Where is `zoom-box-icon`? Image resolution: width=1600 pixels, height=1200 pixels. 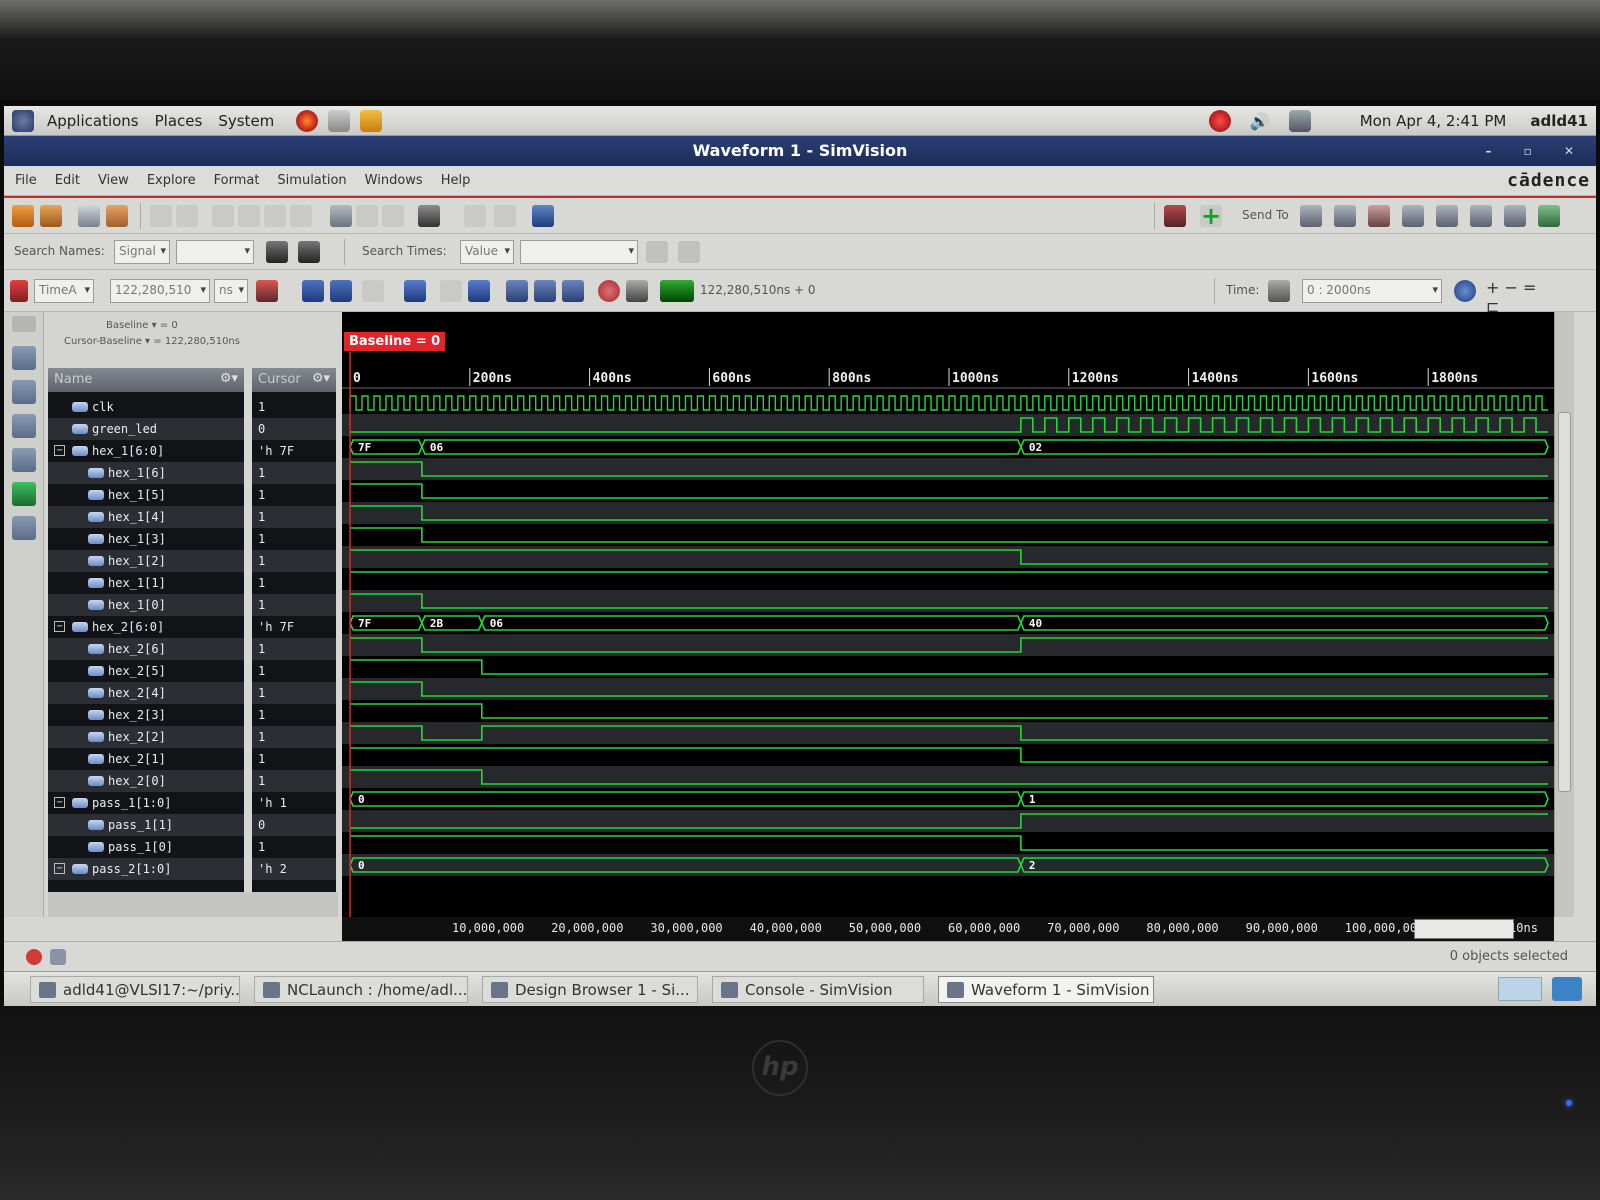
zoom-box-icon is located at coordinates (475, 216).